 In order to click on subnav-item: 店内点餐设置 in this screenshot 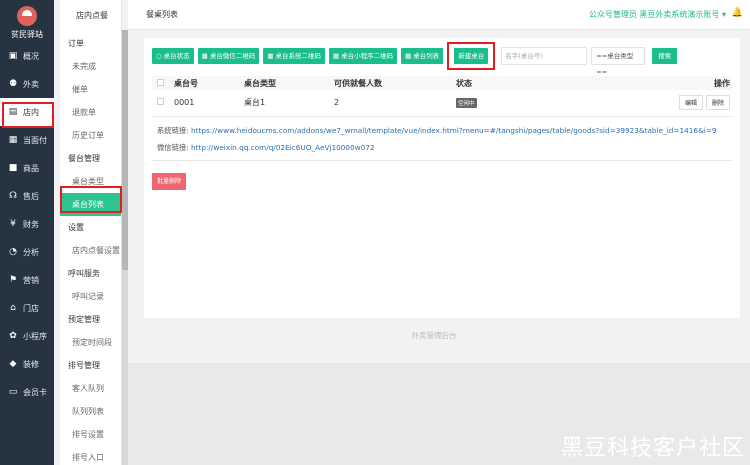, I will do `click(90, 250)`.